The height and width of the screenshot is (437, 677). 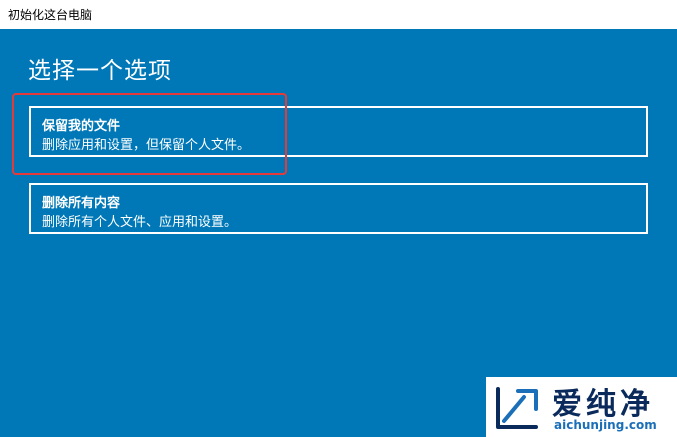 I want to click on page-title: 选择一个选项, so click(x=100, y=71).